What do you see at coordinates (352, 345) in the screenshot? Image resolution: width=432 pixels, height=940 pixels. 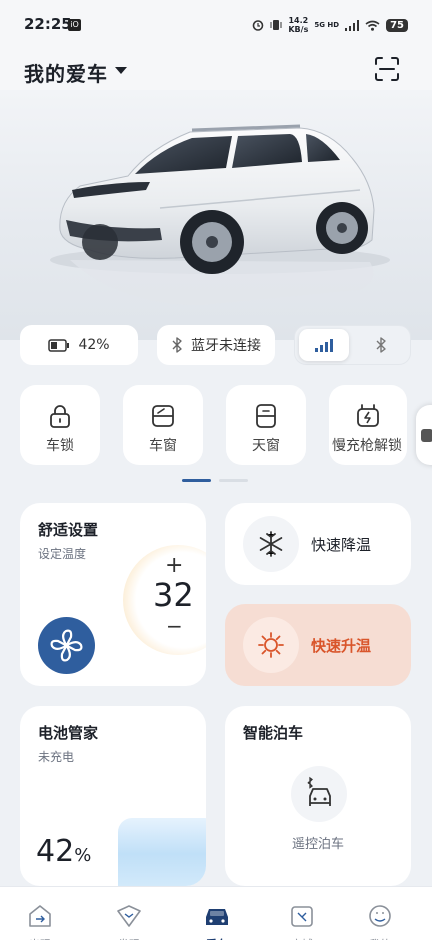 I see `connection-mode-toggle` at bounding box center [352, 345].